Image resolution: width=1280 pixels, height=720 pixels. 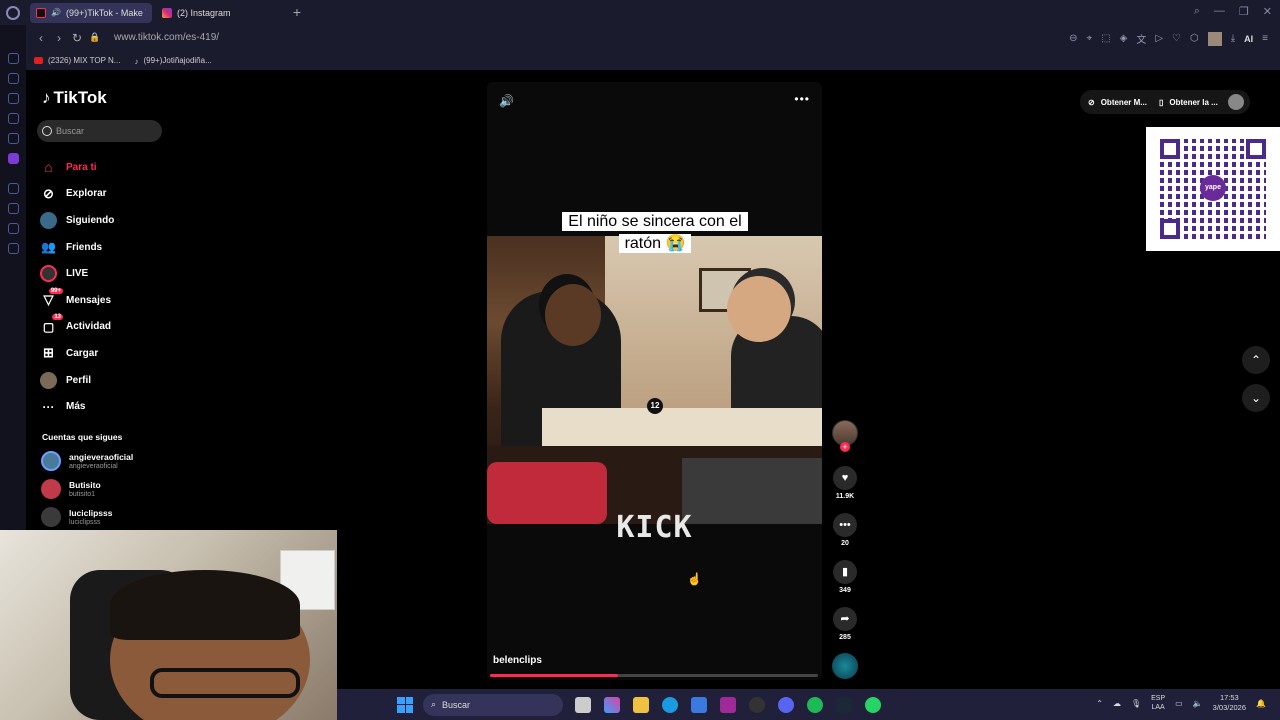 I want to click on sidebar-item-mensajes: ▽ 99+ Mensajes, so click(x=77, y=300).